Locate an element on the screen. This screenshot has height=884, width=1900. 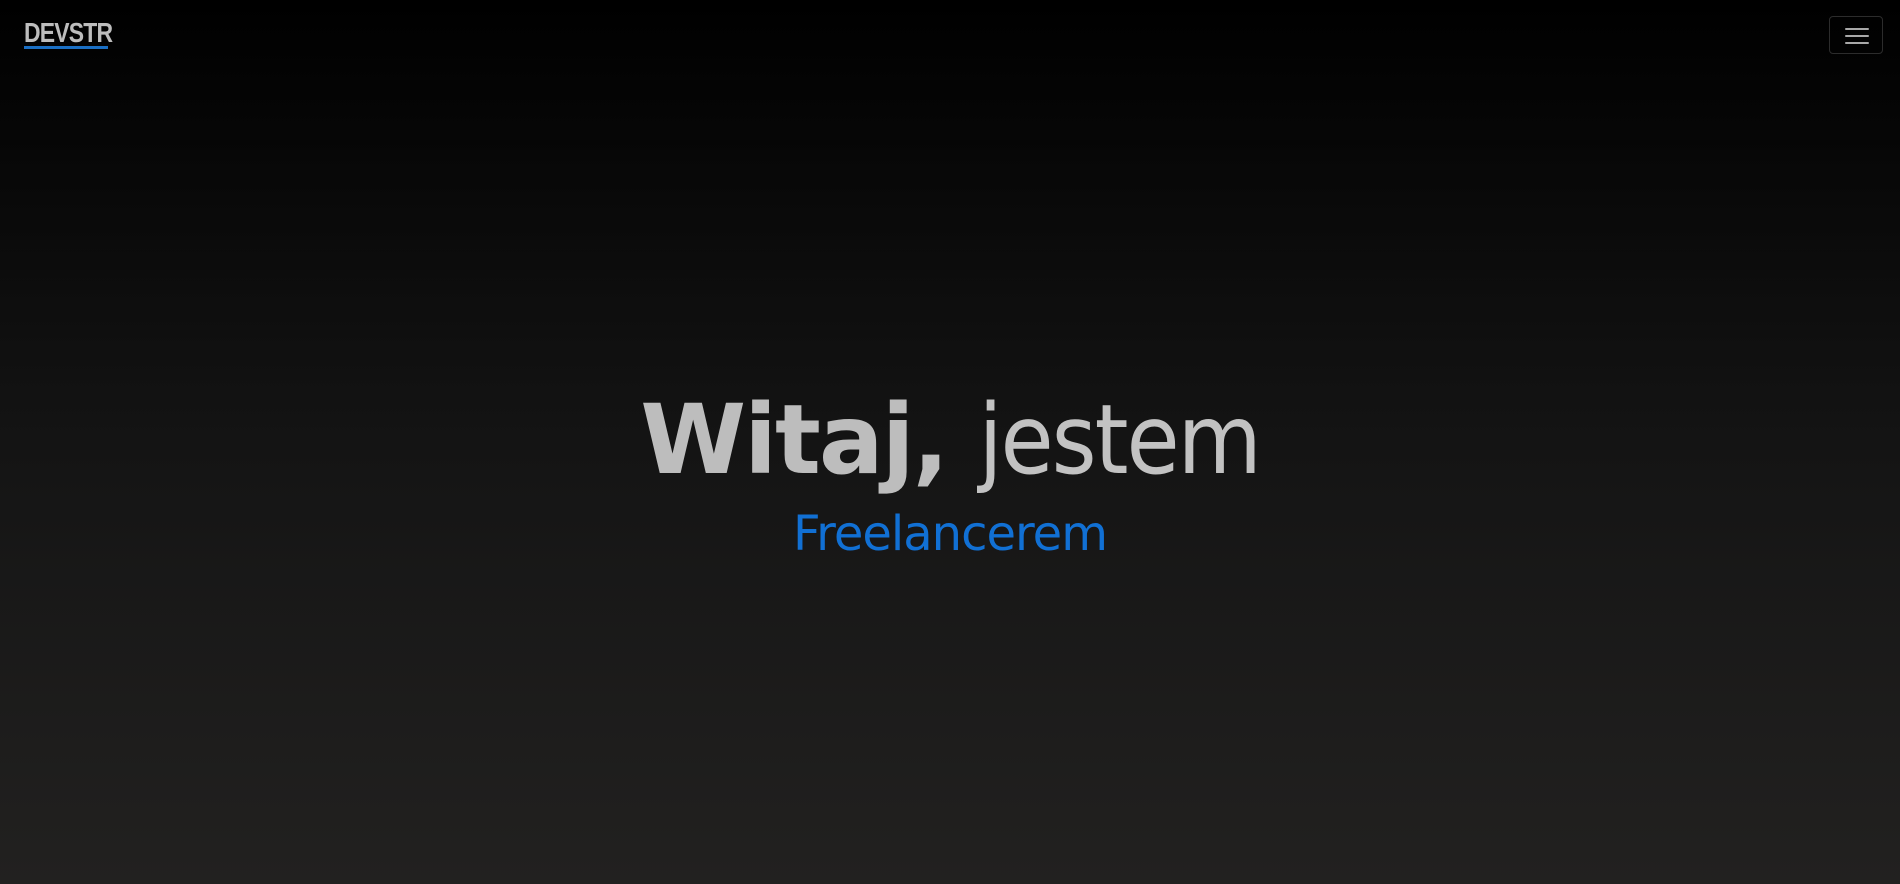
logo-underline is located at coordinates (66, 47).